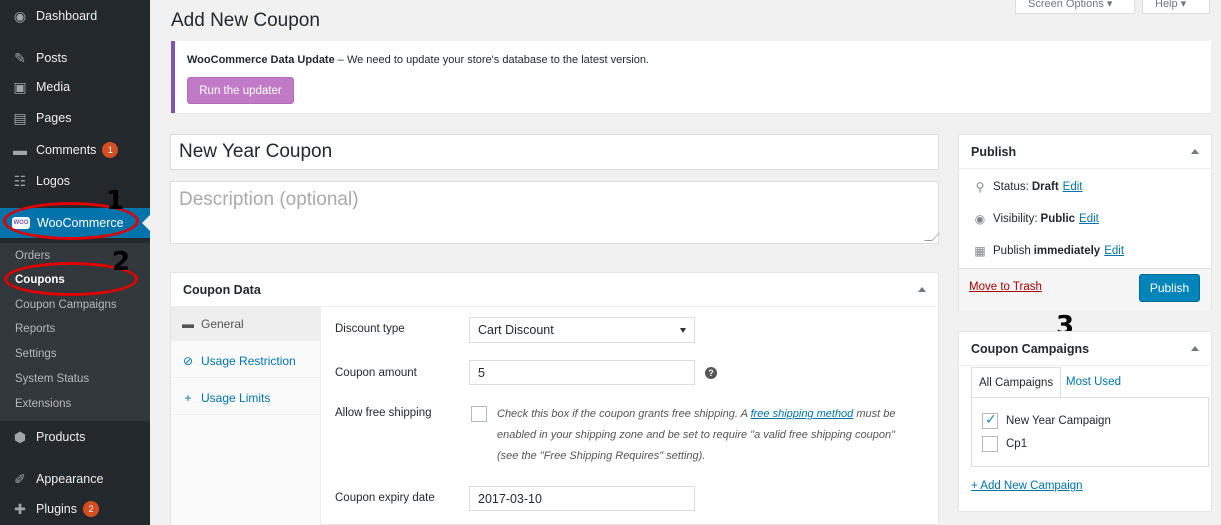 The image size is (1221, 525). I want to click on publish-button: Publish, so click(1169, 288).